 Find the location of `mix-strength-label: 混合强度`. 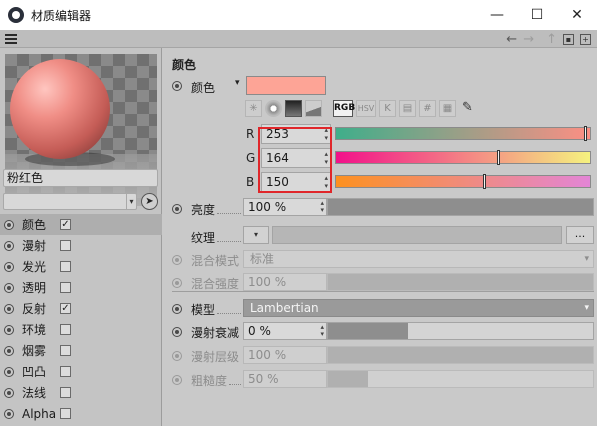

mix-strength-label: 混合强度 is located at coordinates (215, 284).